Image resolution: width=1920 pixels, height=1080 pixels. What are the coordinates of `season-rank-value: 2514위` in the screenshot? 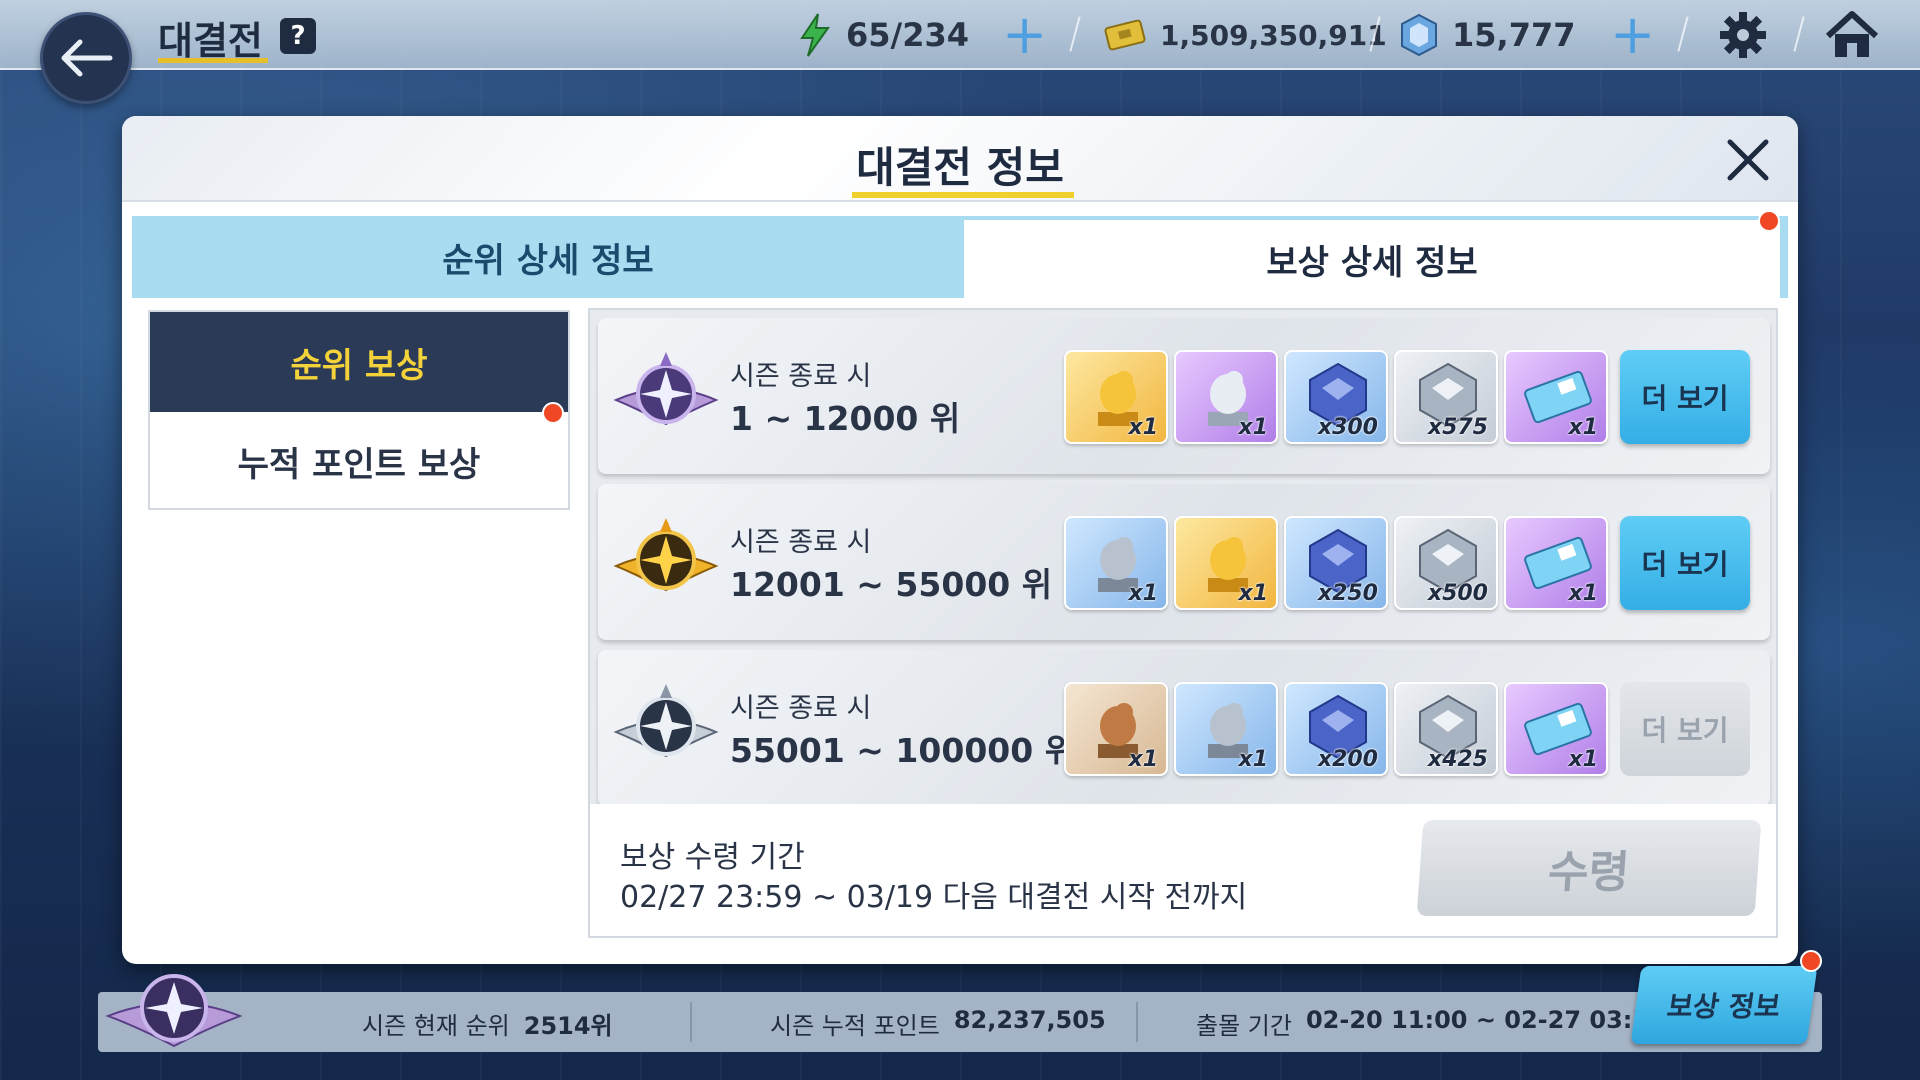 It's located at (568, 1026).